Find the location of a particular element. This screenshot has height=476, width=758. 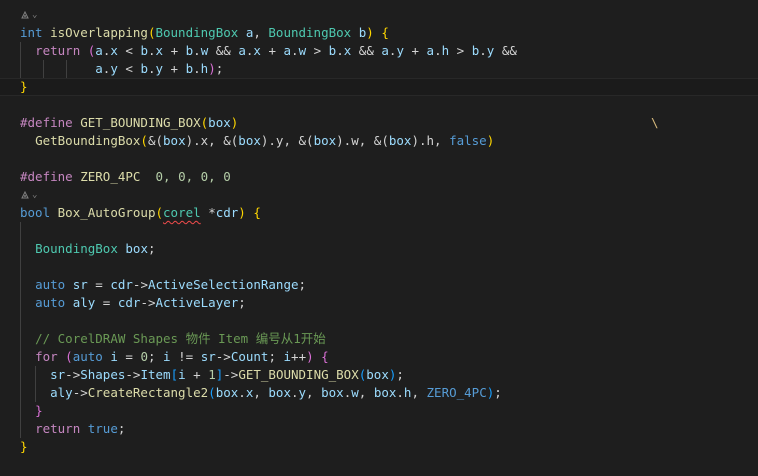

token-member: Count is located at coordinates (249, 356).